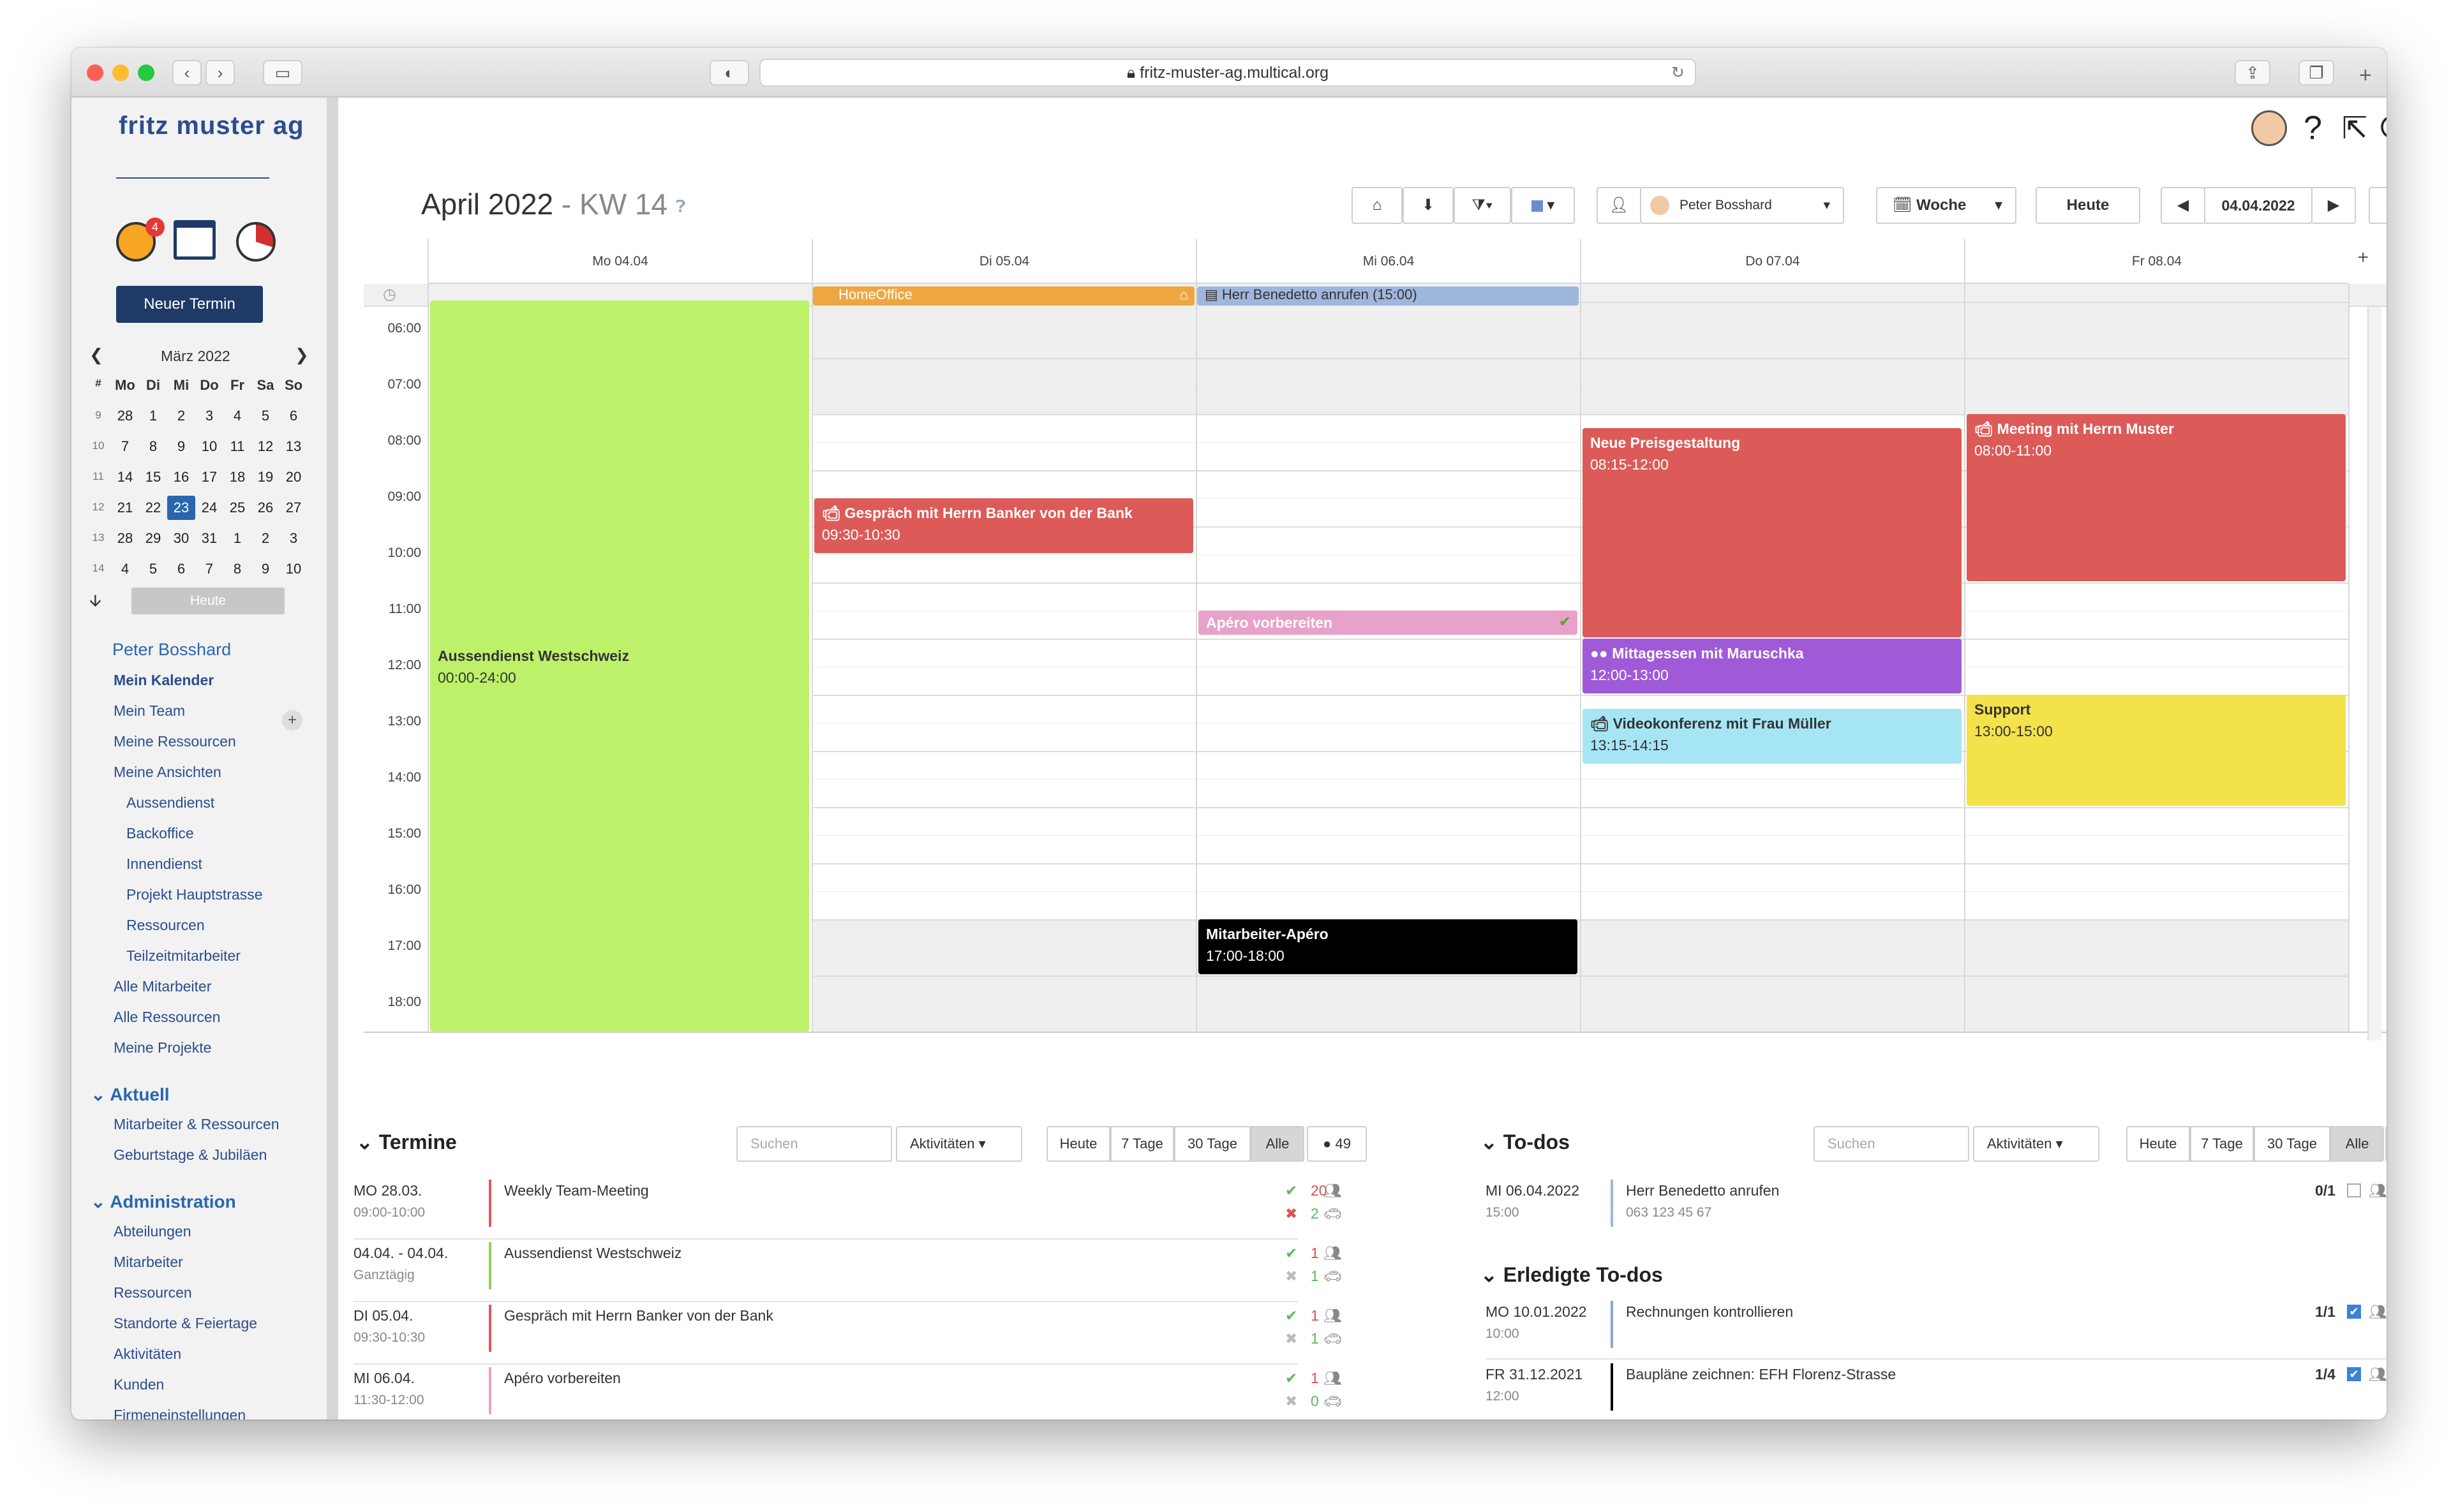 The image size is (2458, 1512). Describe the element at coordinates (1337, 1144) in the screenshot. I see `termine-count-badge: ● 49` at that location.